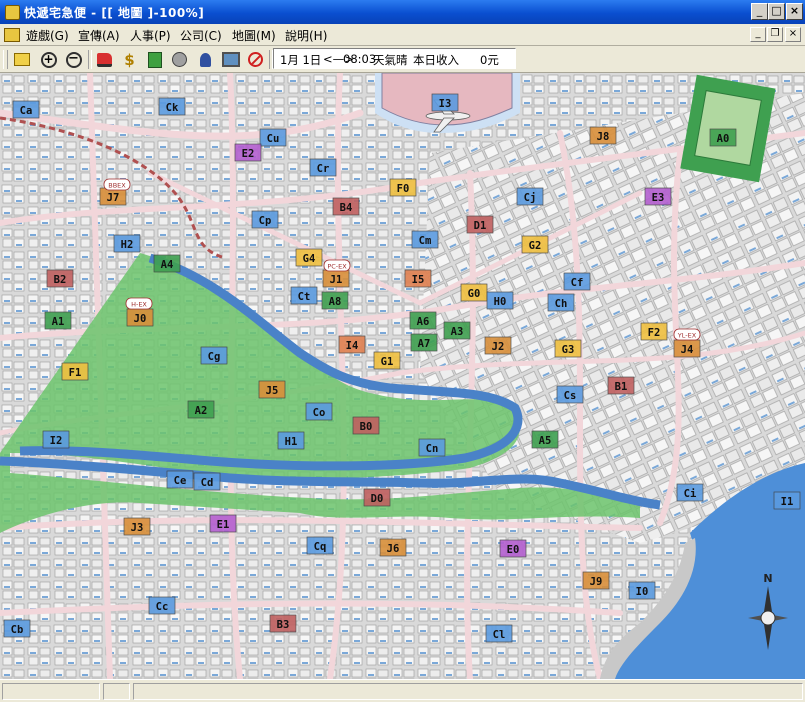  I want to click on district-marker-h0: H0, so click(500, 300).